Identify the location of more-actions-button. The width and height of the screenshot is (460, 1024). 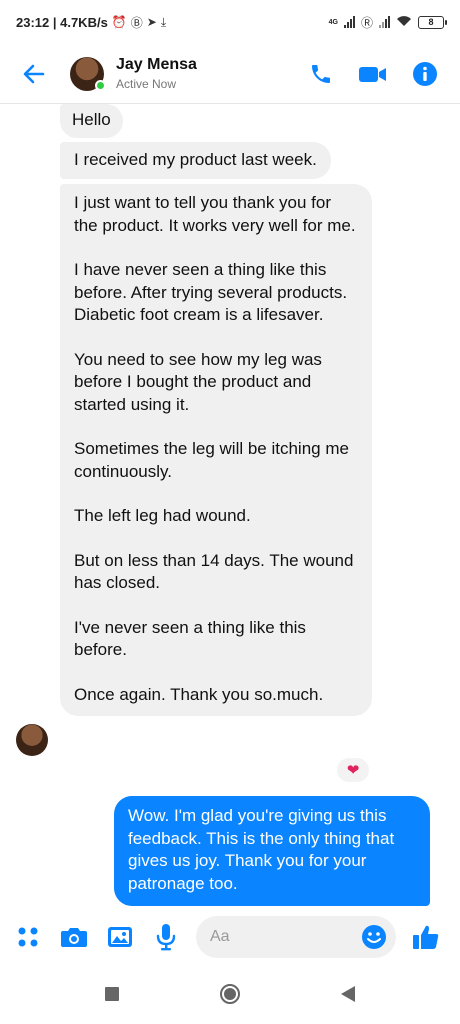
(28, 937).